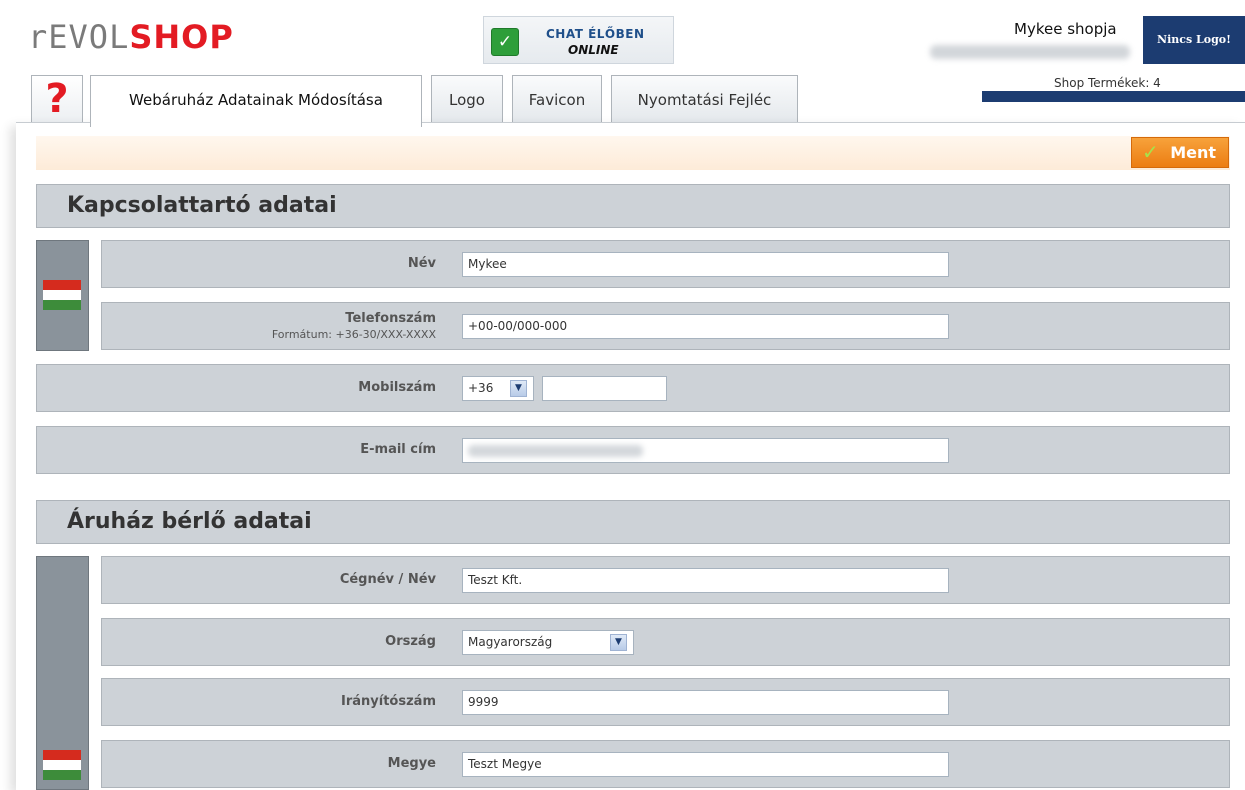  I want to click on phone-input: +00-00/000-000, so click(705, 326).